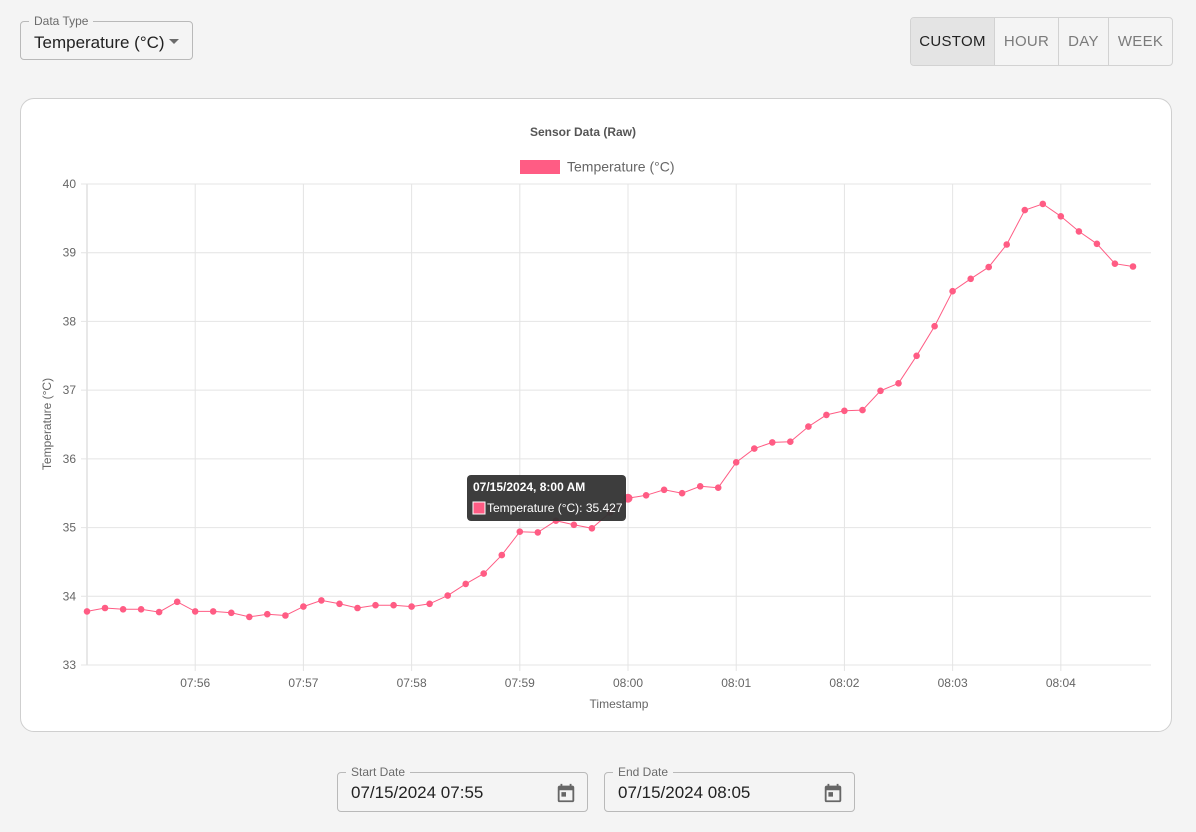 The width and height of the screenshot is (1196, 832). What do you see at coordinates (174, 41) in the screenshot?
I see `dropdown-arrow-icon` at bounding box center [174, 41].